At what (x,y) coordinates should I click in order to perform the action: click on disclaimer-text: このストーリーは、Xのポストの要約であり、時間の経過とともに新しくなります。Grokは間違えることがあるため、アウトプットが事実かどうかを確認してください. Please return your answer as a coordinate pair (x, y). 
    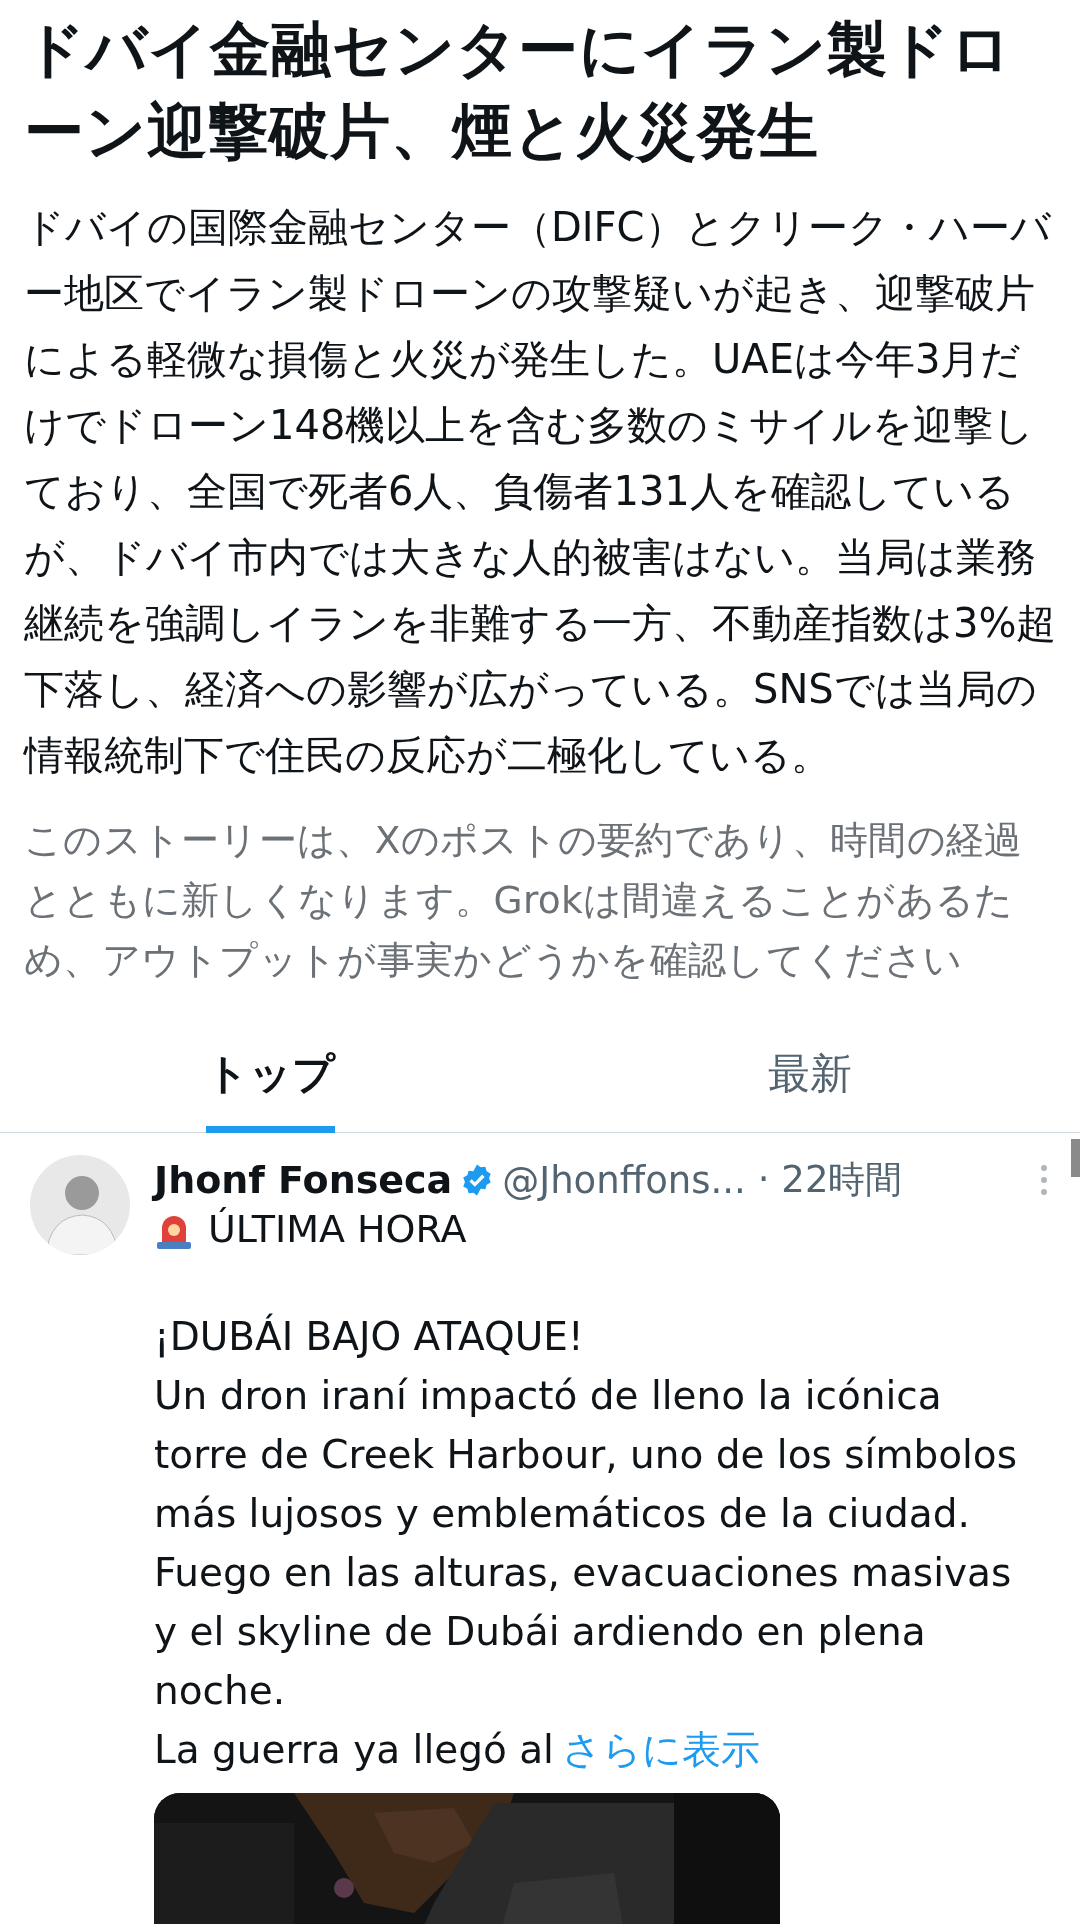
    Looking at the image, I should click on (524, 900).